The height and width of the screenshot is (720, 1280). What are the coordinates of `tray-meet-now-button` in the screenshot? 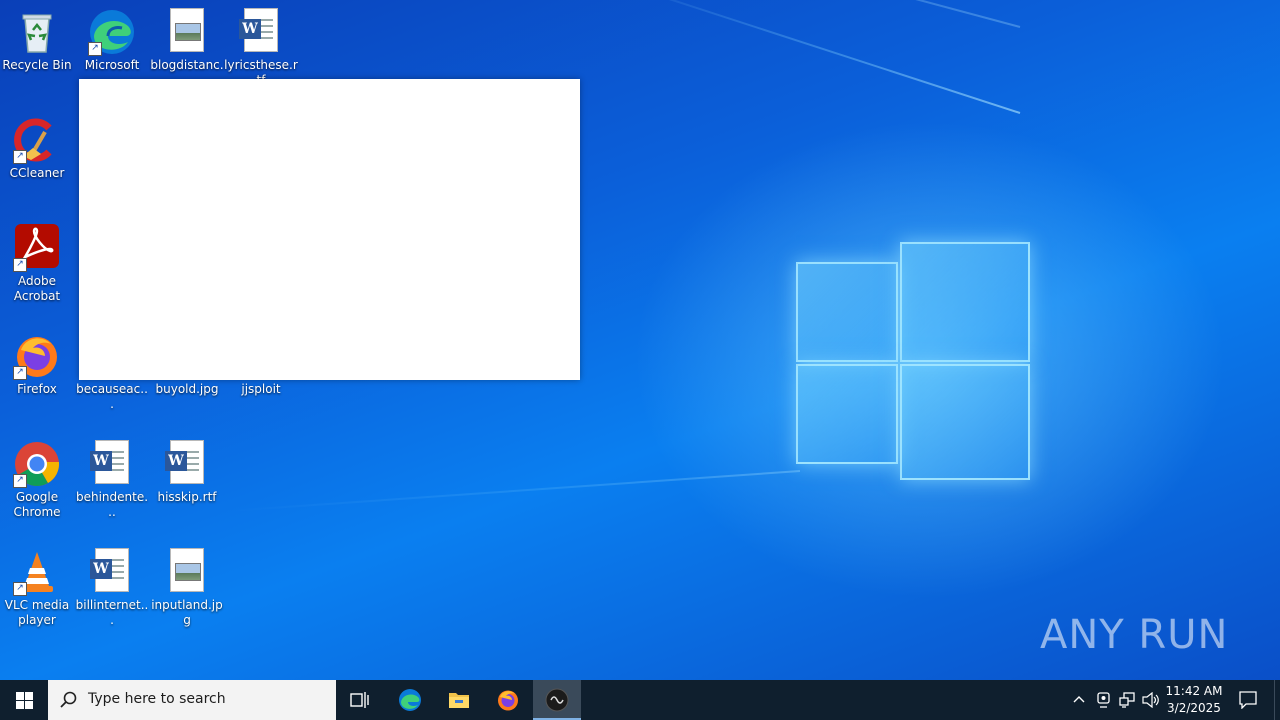 It's located at (1103, 700).